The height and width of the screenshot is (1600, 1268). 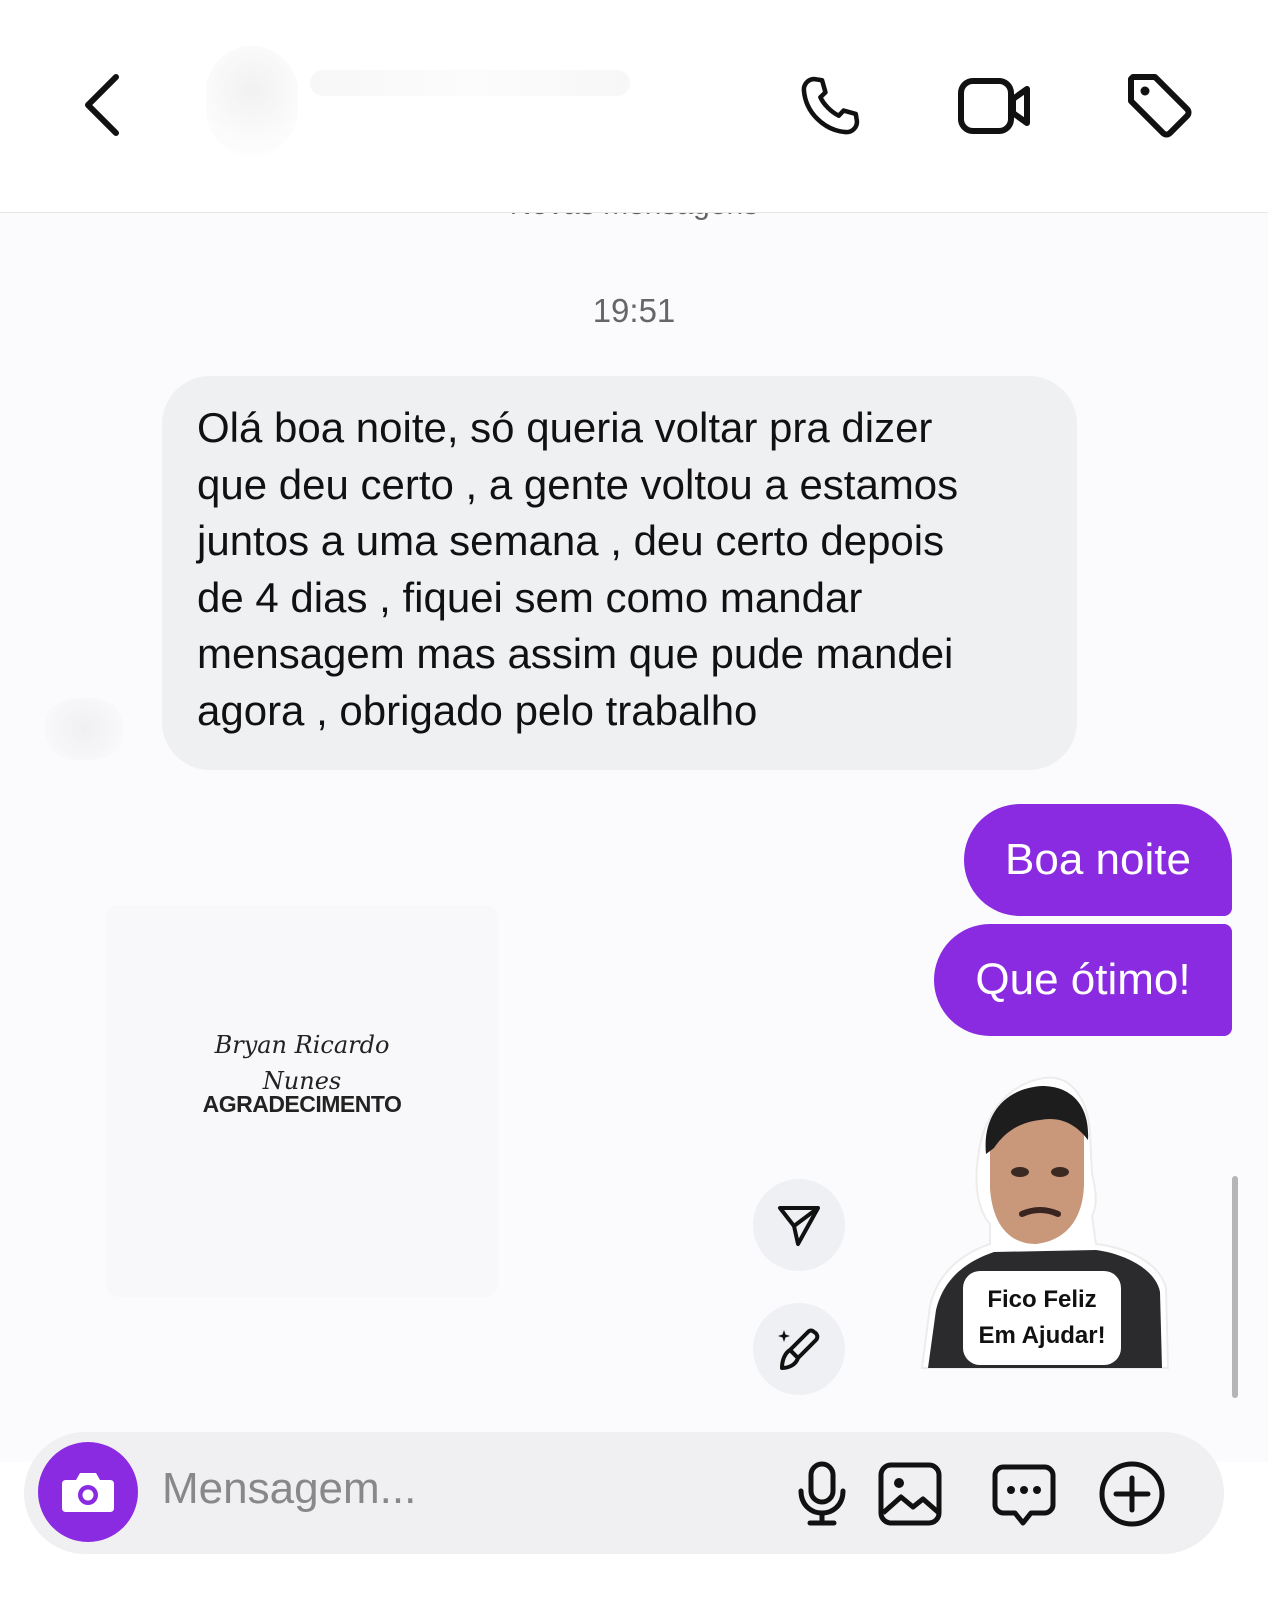 What do you see at coordinates (302, 1063) in the screenshot?
I see `card-signature-name: Bryan Ricardo Nunes` at bounding box center [302, 1063].